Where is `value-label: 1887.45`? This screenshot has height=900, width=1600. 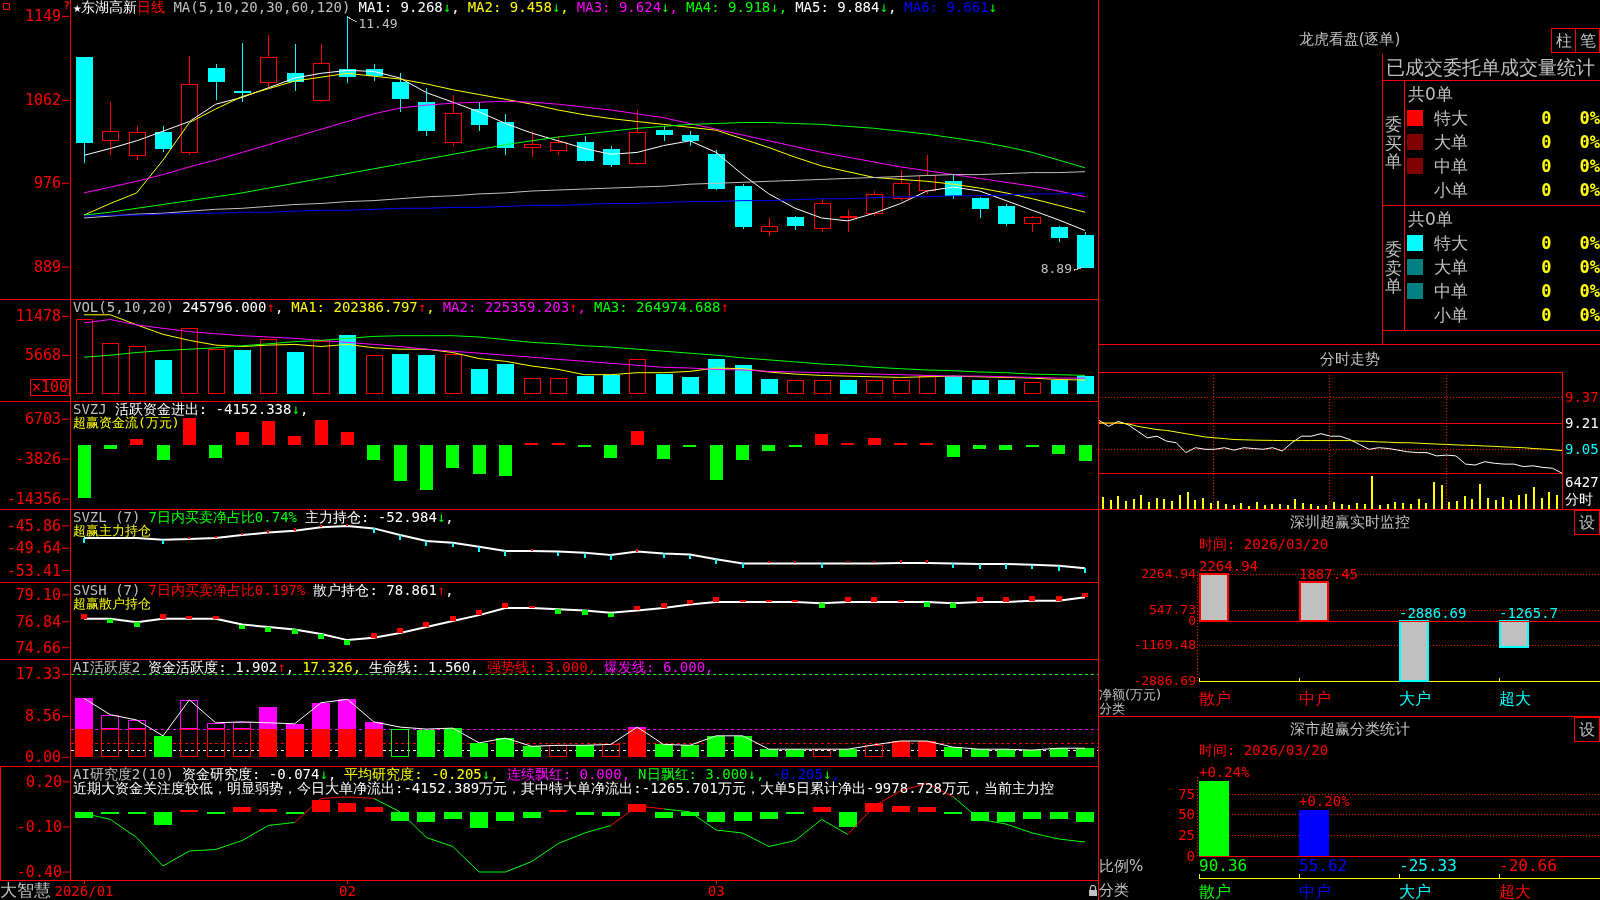
value-label: 1887.45 is located at coordinates (1328, 573).